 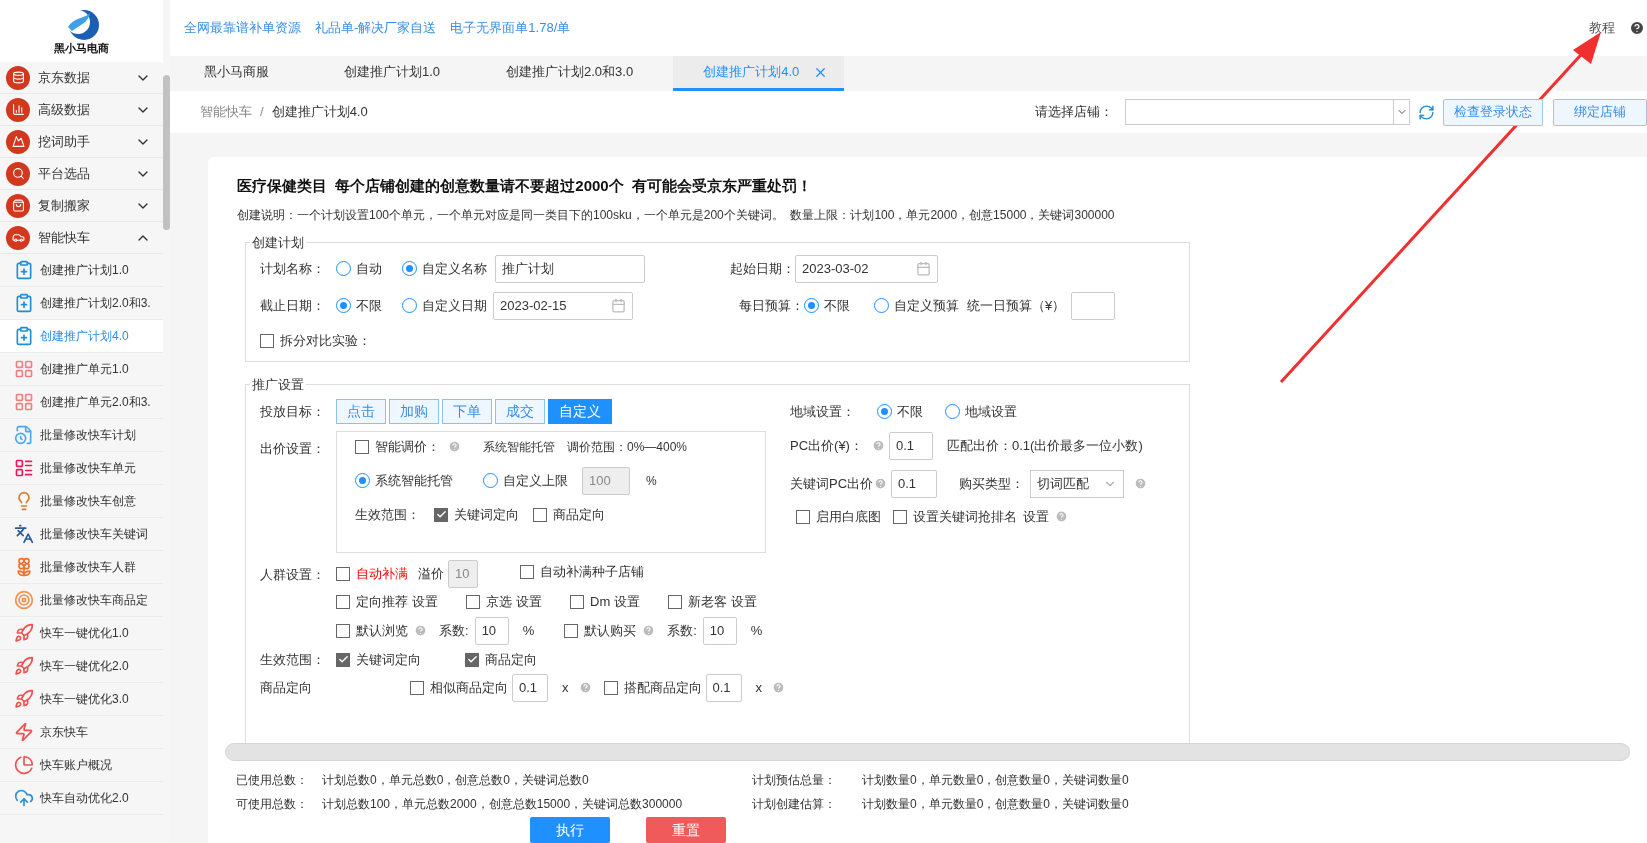 I want to click on note-text: 系统智能托管, so click(x=519, y=447).